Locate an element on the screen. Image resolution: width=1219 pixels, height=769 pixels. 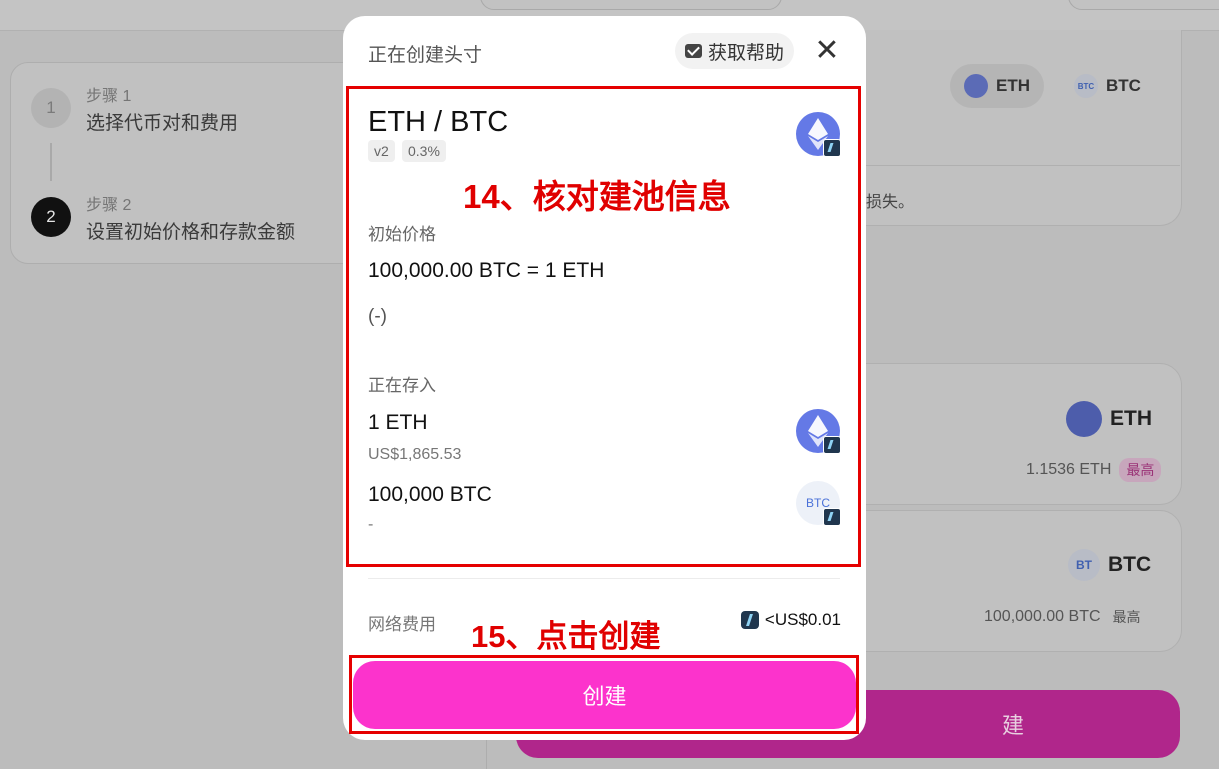
search-bar-remnant is located at coordinates (631, 5).